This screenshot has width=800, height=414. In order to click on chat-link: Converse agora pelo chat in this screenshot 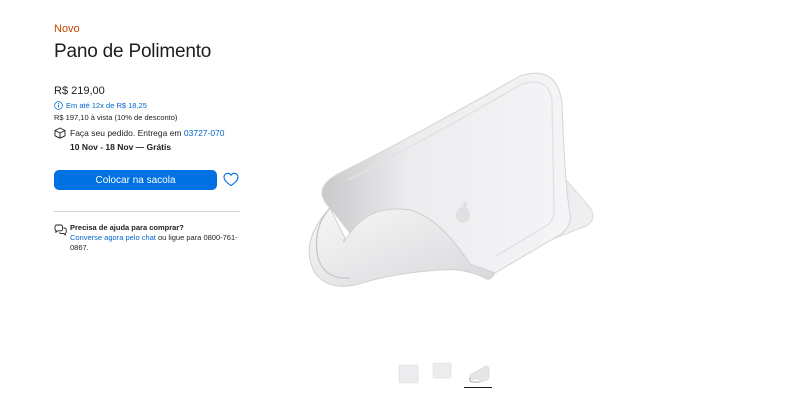, I will do `click(113, 237)`.